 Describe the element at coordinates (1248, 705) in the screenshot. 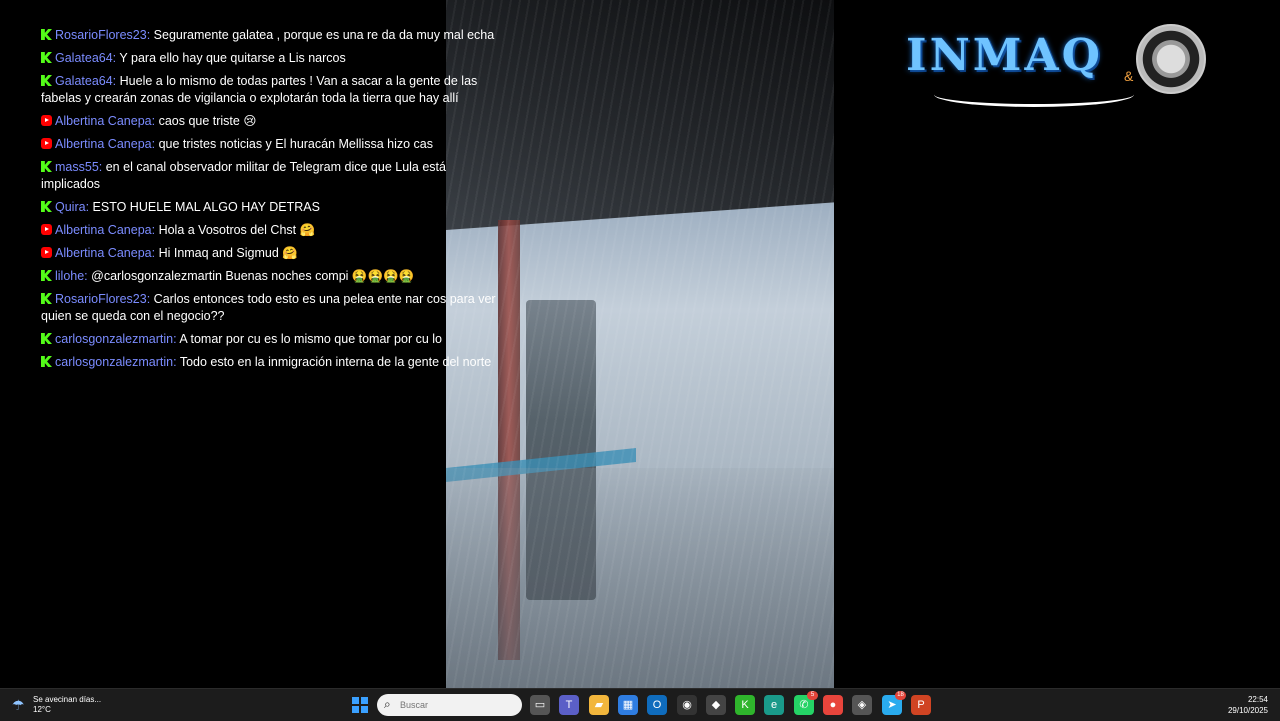

I see `system-clock: 22:54 29/10/2025` at that location.